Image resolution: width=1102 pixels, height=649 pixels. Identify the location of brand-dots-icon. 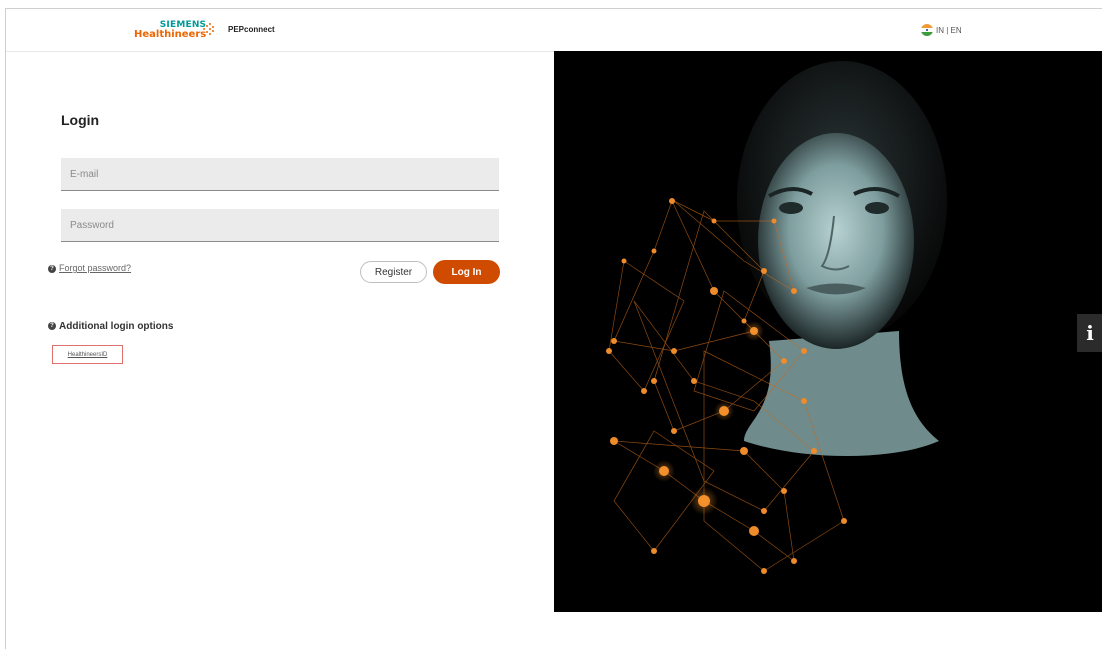
(209, 29).